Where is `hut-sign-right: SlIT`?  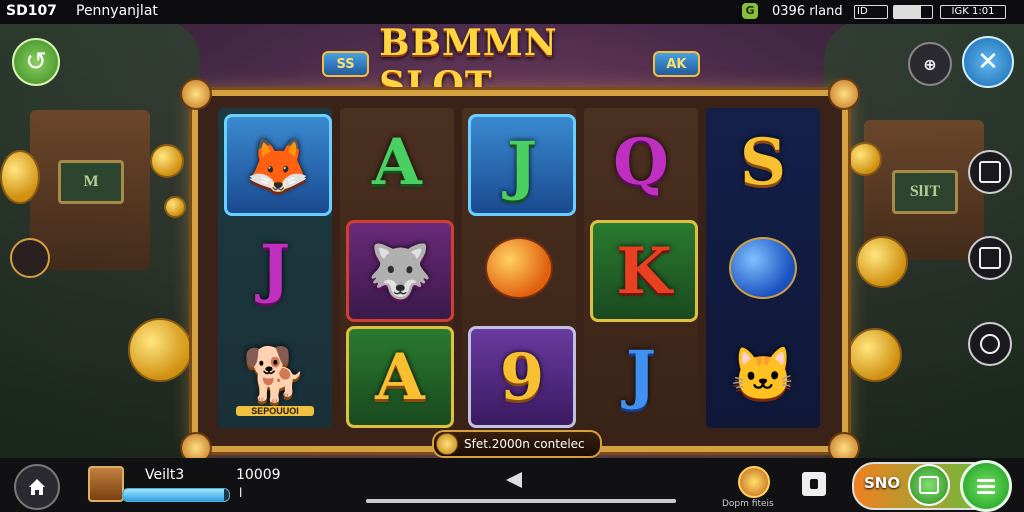 hut-sign-right: SlIT is located at coordinates (925, 192).